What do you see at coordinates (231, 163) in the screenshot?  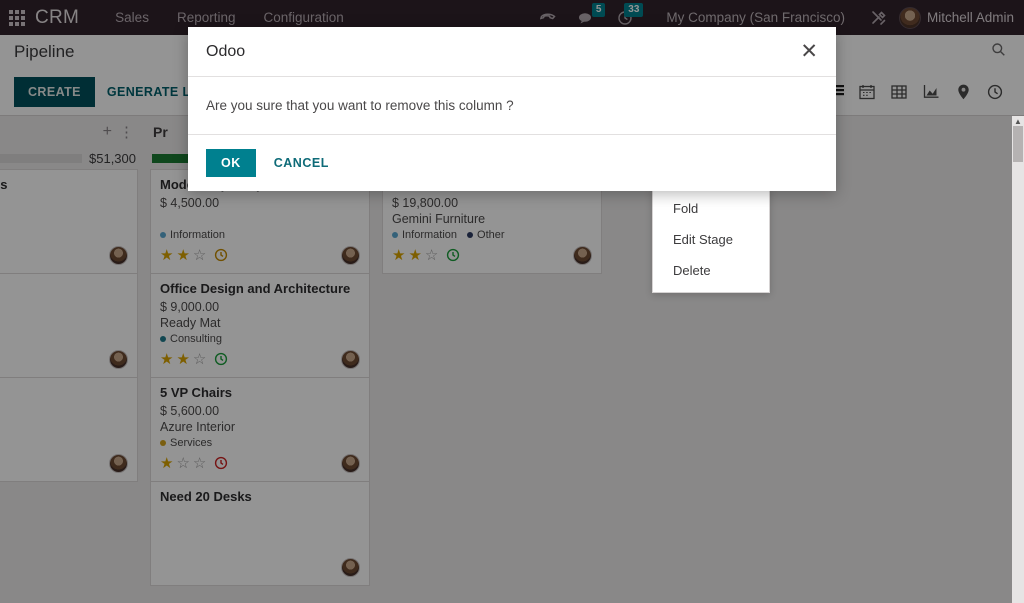 I see `ok-button: OK` at bounding box center [231, 163].